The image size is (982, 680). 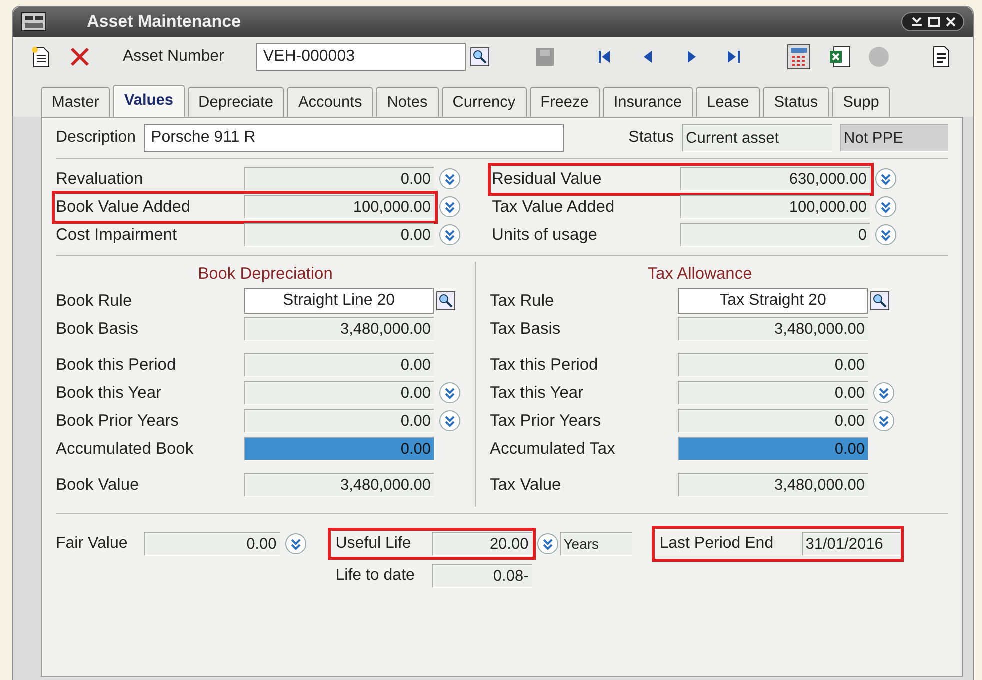 What do you see at coordinates (98, 329) in the screenshot?
I see `field-label: Book Basis` at bounding box center [98, 329].